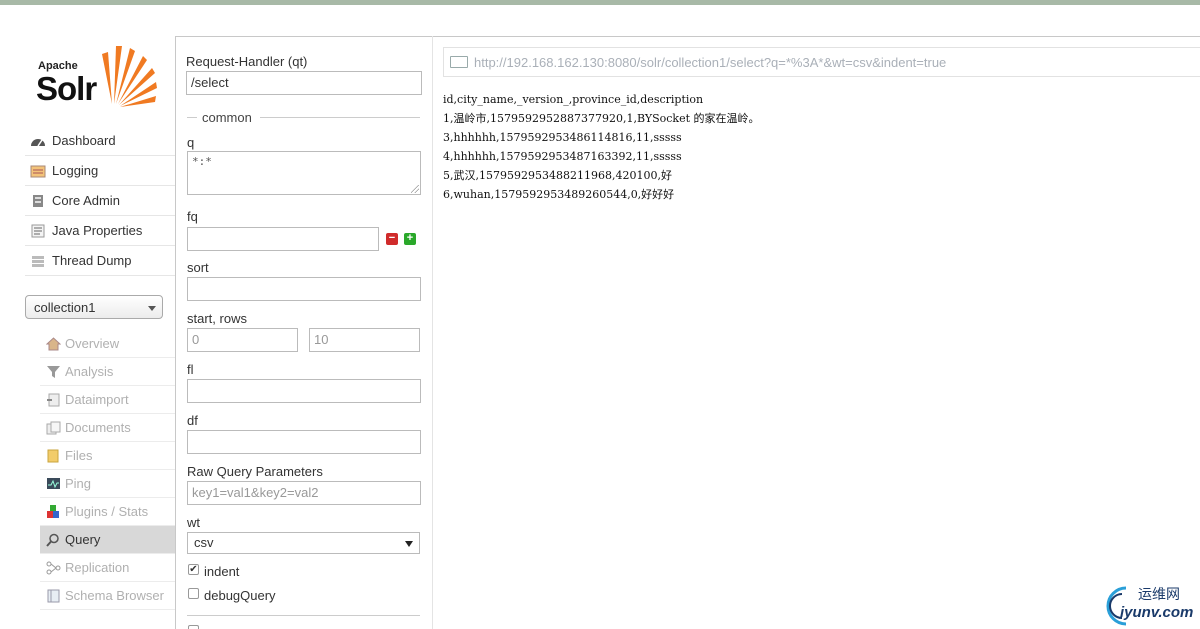 This screenshot has height=629, width=1200. I want to click on result-line: 5,武汉,1579592953488211968,420100,好, so click(557, 175).